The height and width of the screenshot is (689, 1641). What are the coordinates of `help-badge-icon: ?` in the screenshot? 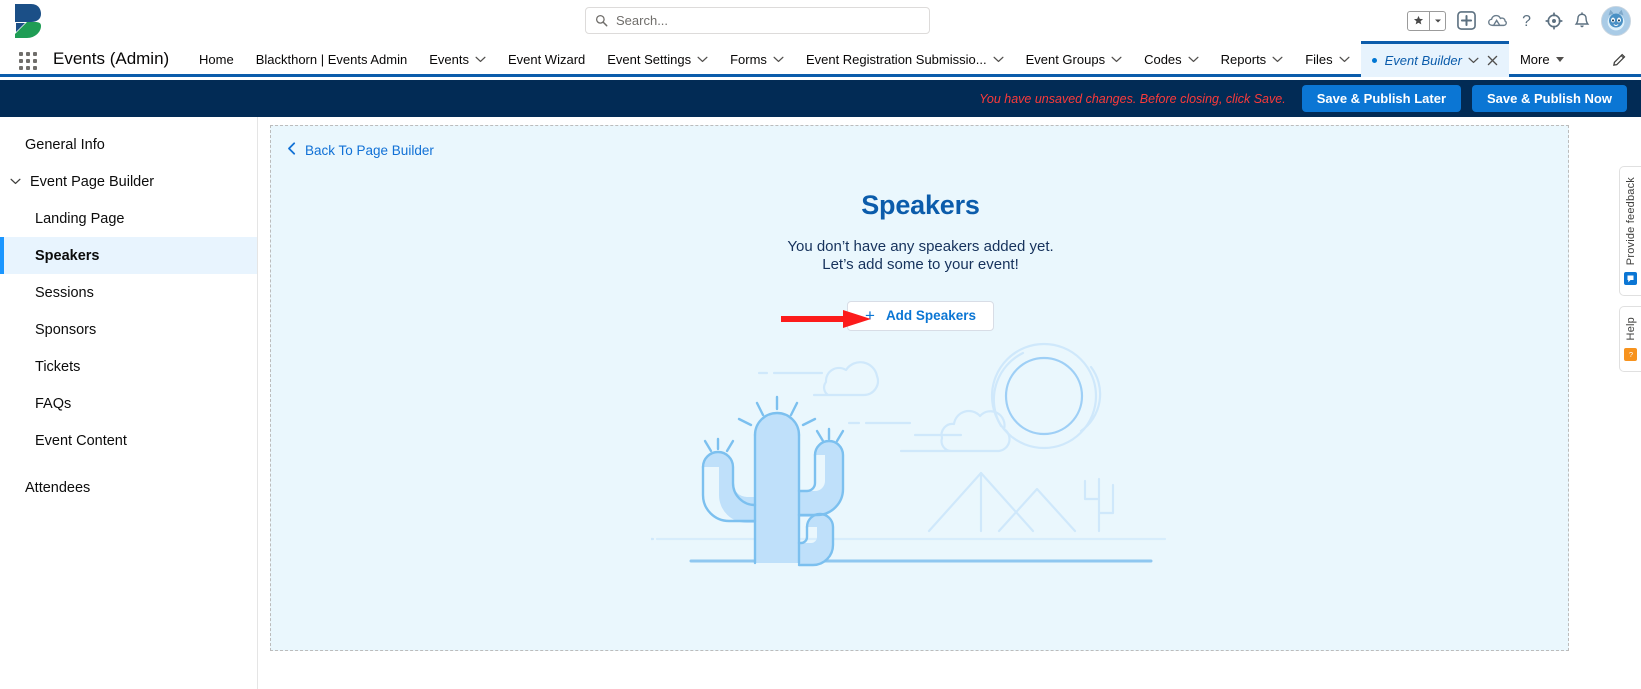 It's located at (1630, 354).